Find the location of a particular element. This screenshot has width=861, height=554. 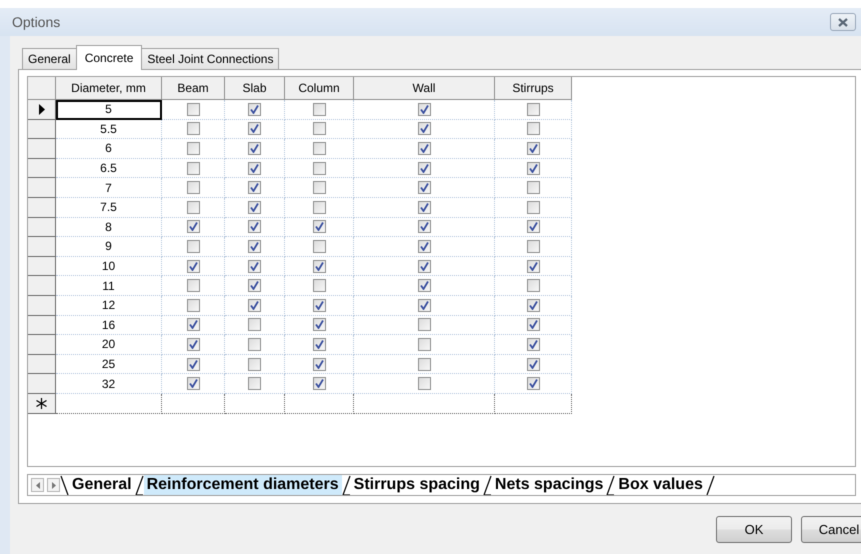

table-cell: 10 is located at coordinates (109, 266).